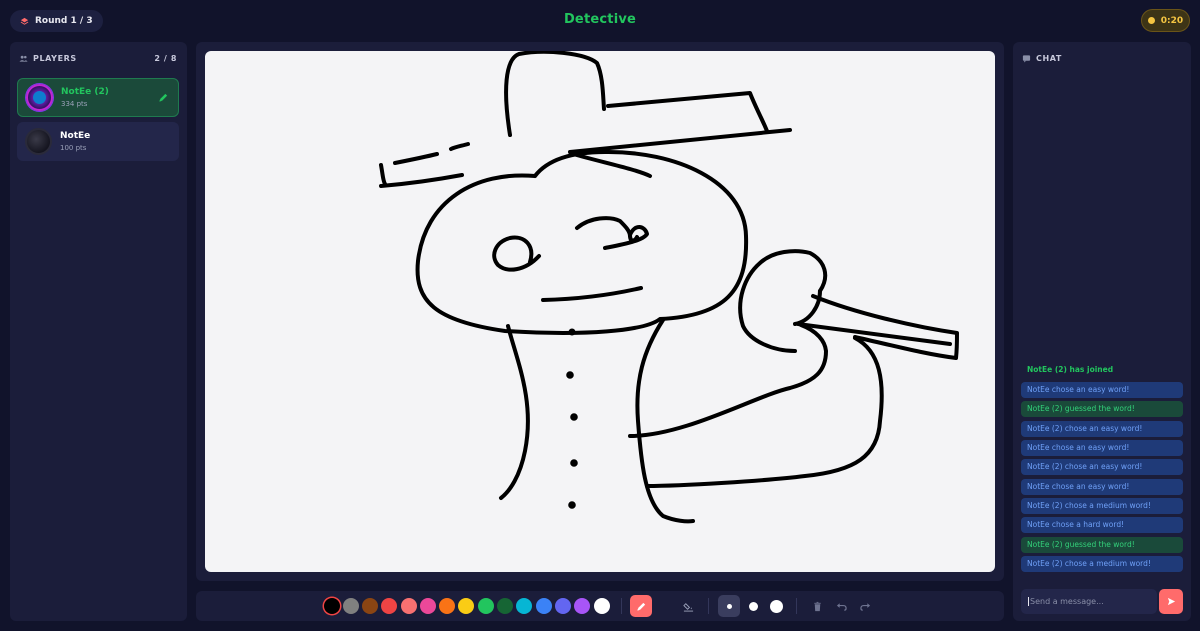 Image resolution: width=1200 pixels, height=631 pixels. What do you see at coordinates (1026, 58) in the screenshot?
I see `chat-icon` at bounding box center [1026, 58].